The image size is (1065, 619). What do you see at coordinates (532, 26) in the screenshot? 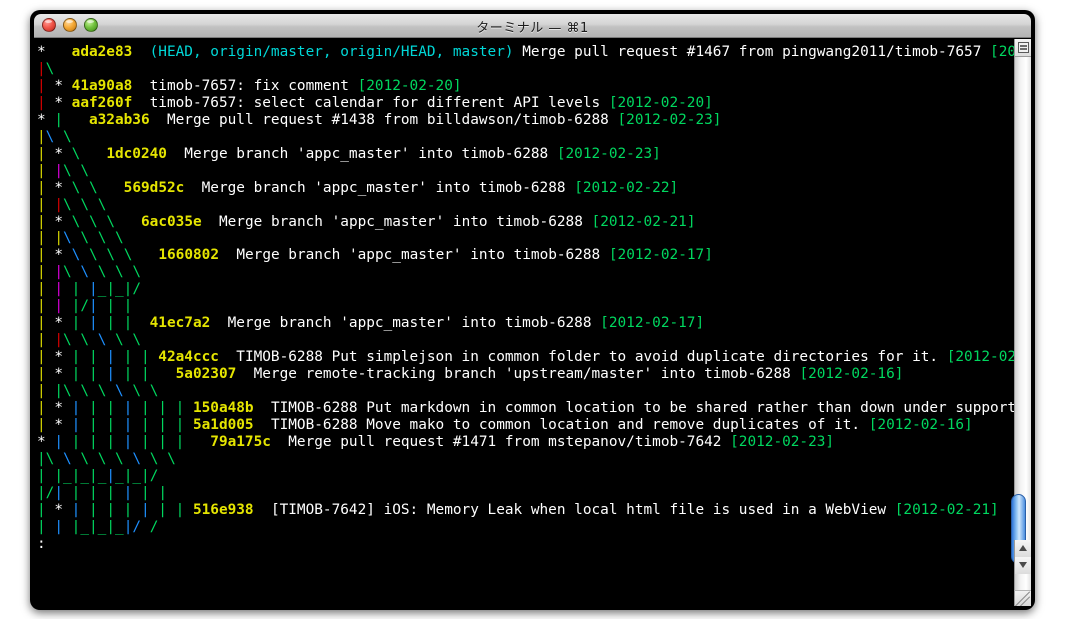
I see `title-bar: ターミナル — ⌘1` at bounding box center [532, 26].